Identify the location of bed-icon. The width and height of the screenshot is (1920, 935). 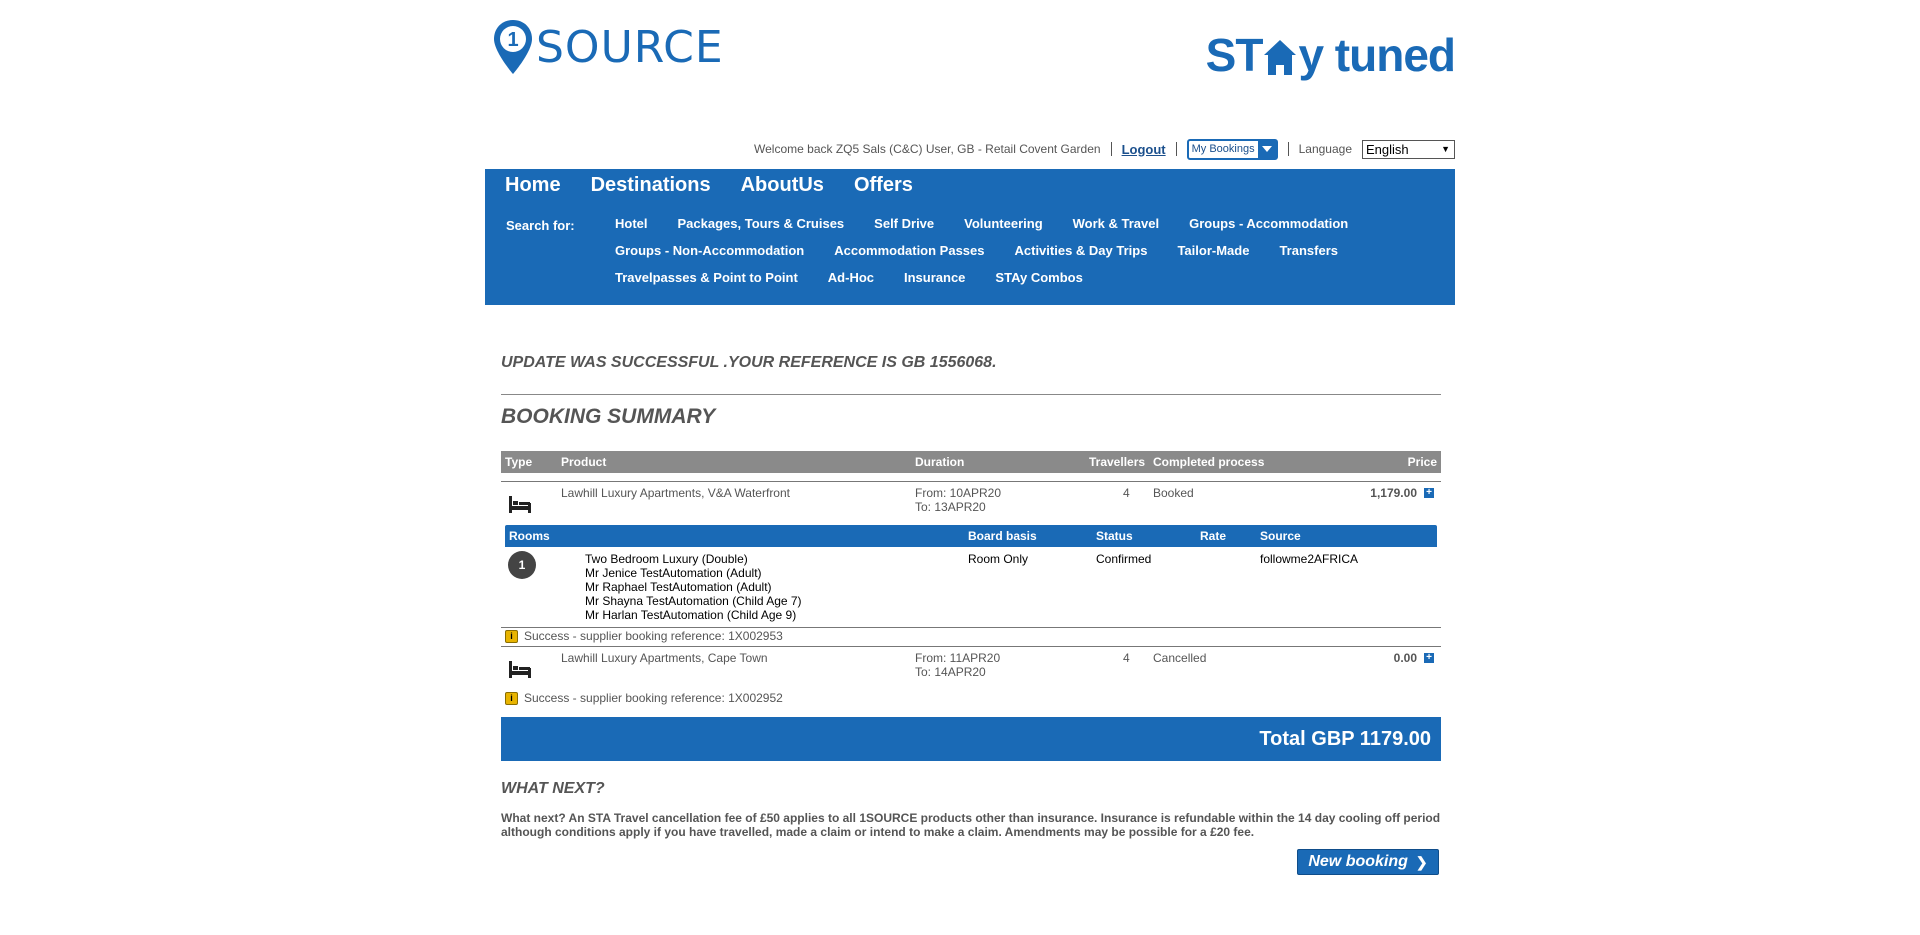
(520, 504).